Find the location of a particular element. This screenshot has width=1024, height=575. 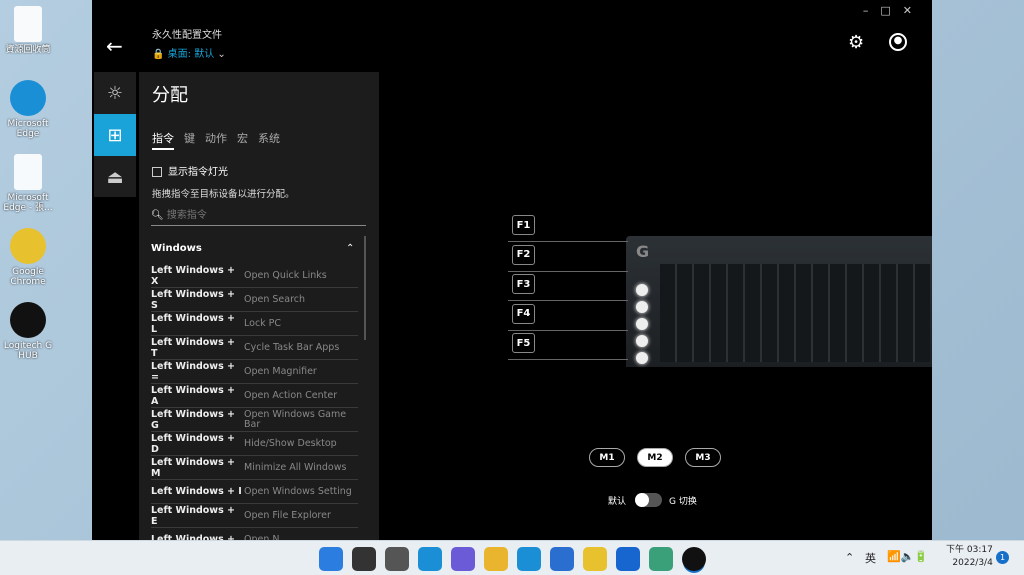

gkey-F4: F4 is located at coordinates (523, 313).